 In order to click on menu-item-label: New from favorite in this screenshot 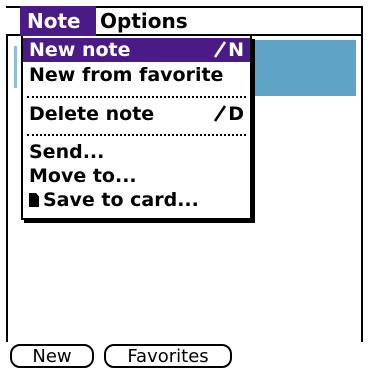, I will do `click(126, 75)`.